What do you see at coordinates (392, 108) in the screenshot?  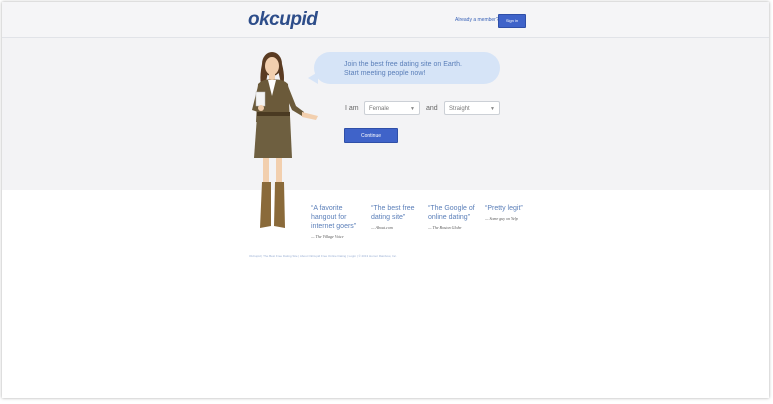 I see `gender-select: Female ▼` at bounding box center [392, 108].